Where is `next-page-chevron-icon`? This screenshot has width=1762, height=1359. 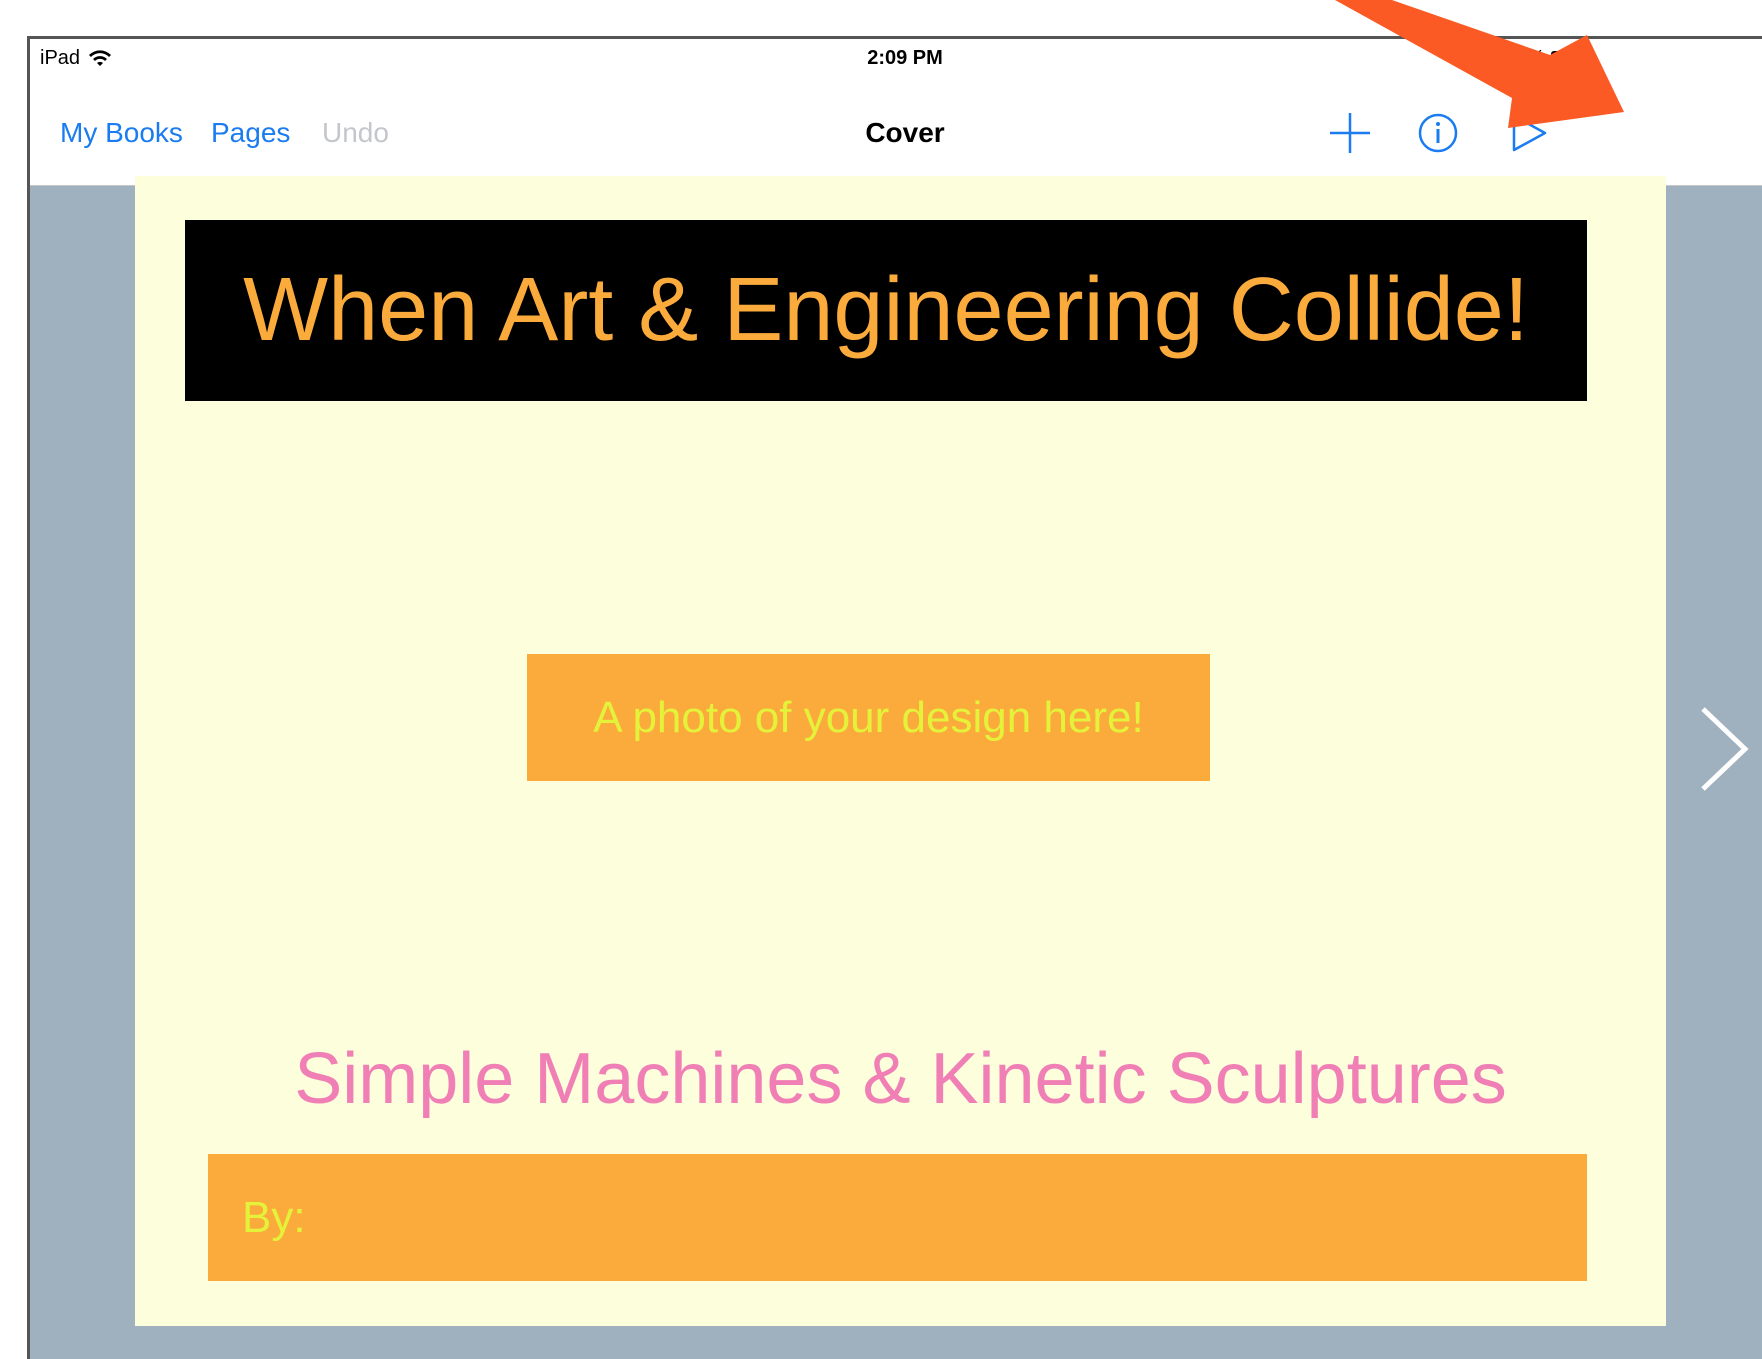 next-page-chevron-icon is located at coordinates (1725, 749).